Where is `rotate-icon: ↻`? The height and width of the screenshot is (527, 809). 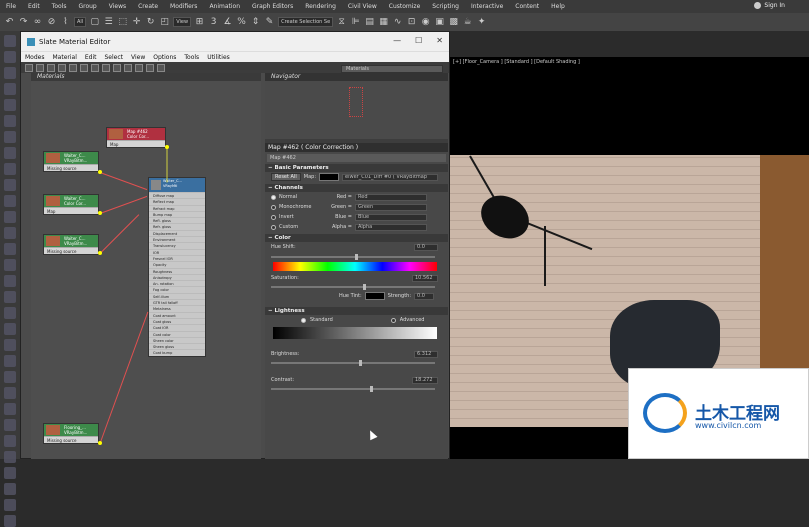 rotate-icon: ↻ is located at coordinates (150, 22).